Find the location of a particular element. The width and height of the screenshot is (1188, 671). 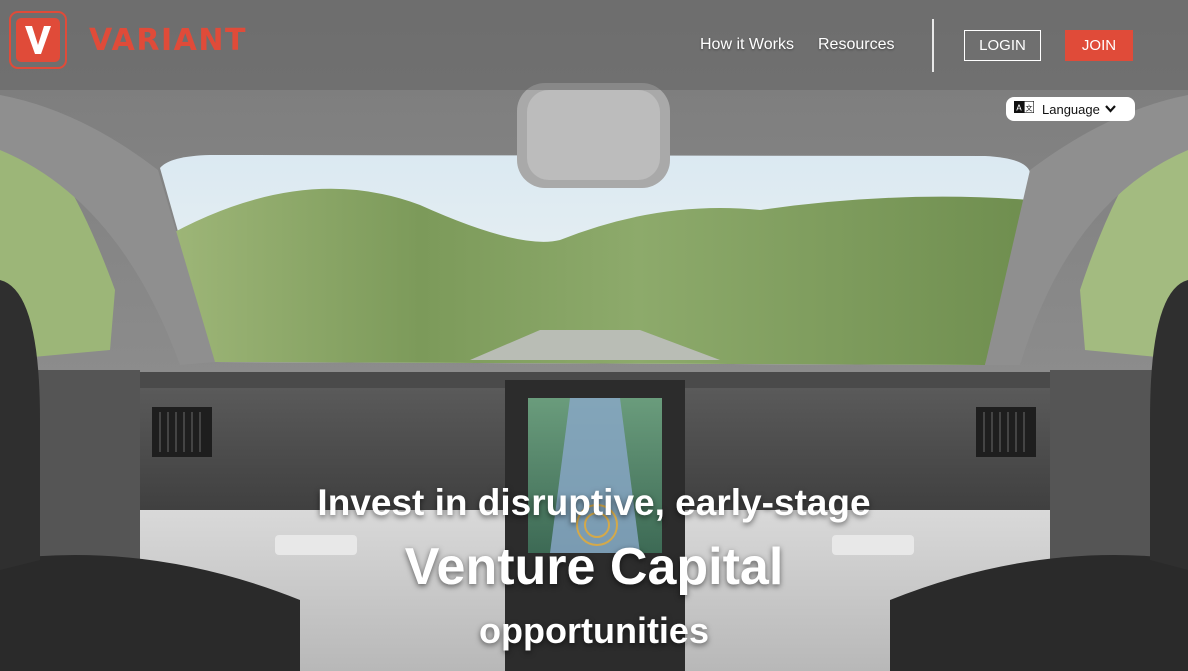

language-label: Language is located at coordinates (1071, 109).